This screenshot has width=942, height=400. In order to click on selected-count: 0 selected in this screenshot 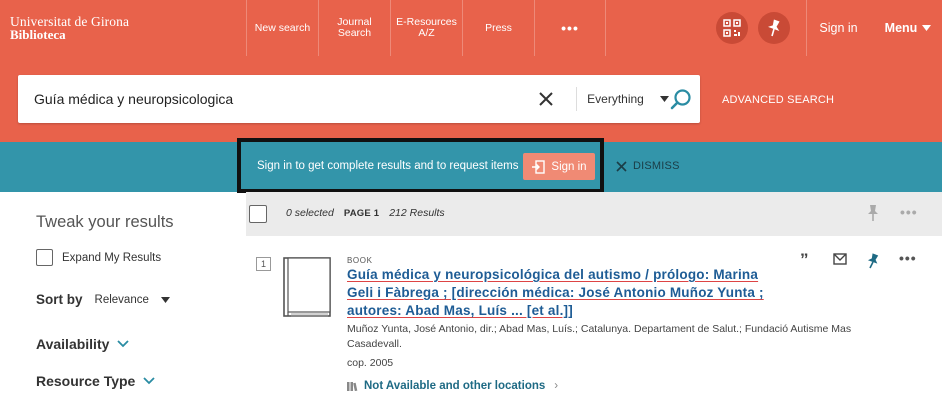, I will do `click(310, 213)`.